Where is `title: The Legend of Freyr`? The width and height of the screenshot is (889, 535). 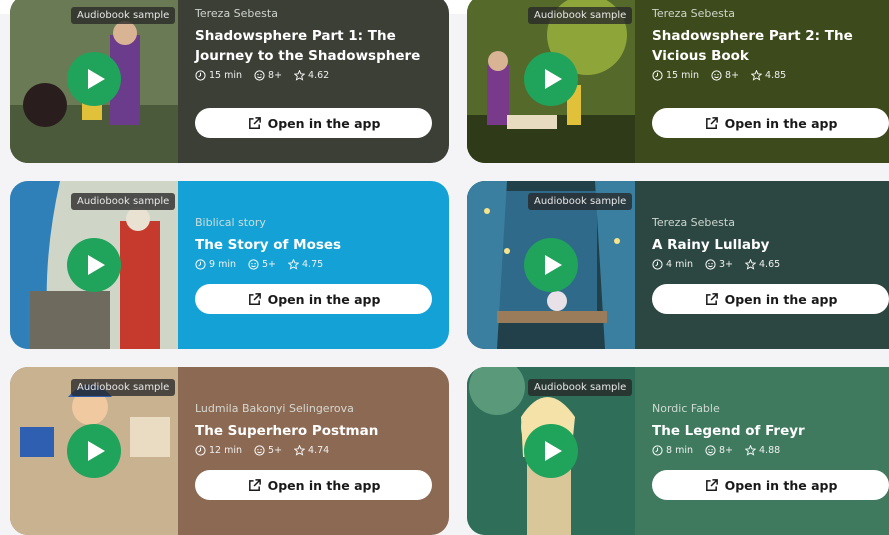 title: The Legend of Freyr is located at coordinates (770, 431).